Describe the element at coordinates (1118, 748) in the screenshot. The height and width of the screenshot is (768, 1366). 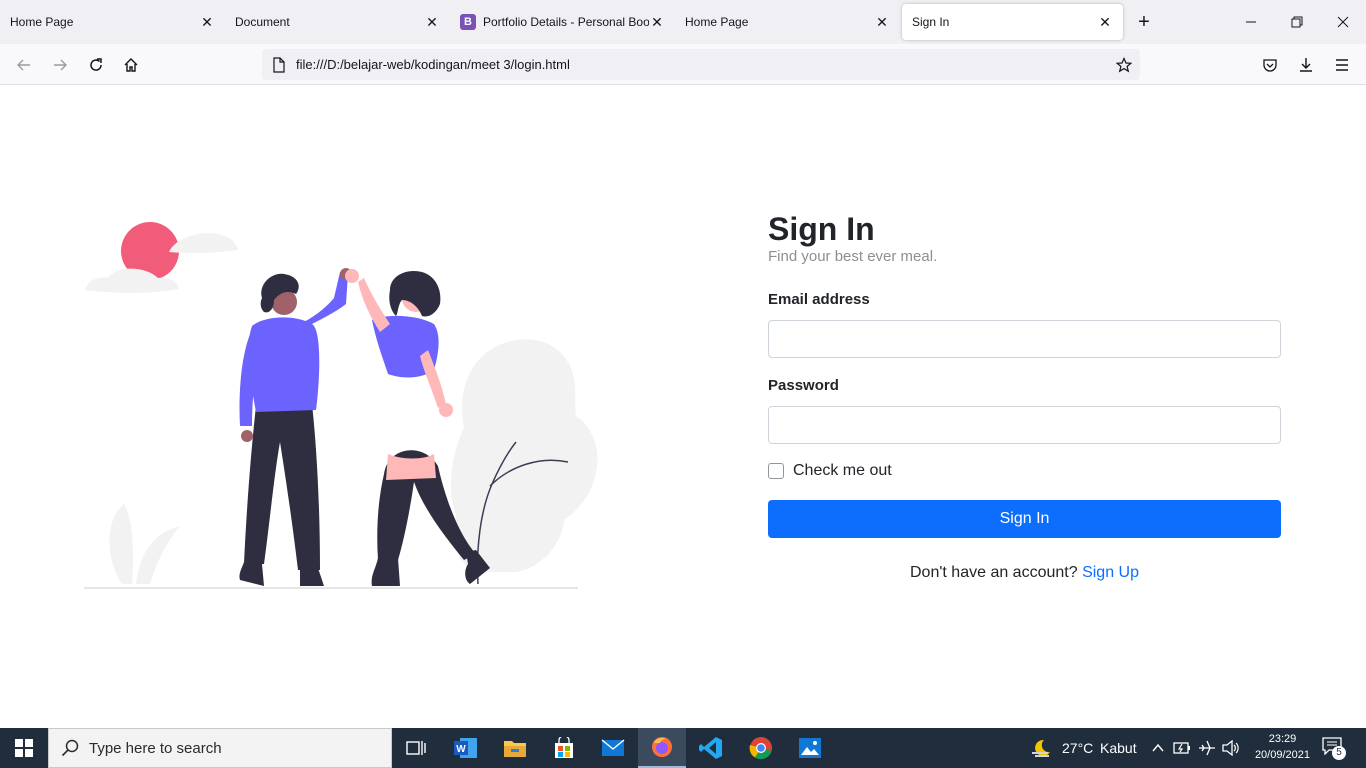
I see `weather-description: Kabut` at that location.